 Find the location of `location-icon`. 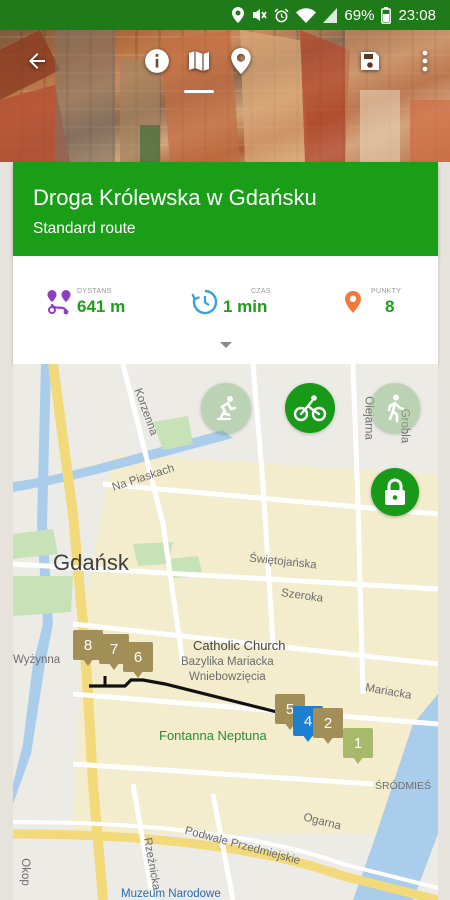

location-icon is located at coordinates (238, 15).